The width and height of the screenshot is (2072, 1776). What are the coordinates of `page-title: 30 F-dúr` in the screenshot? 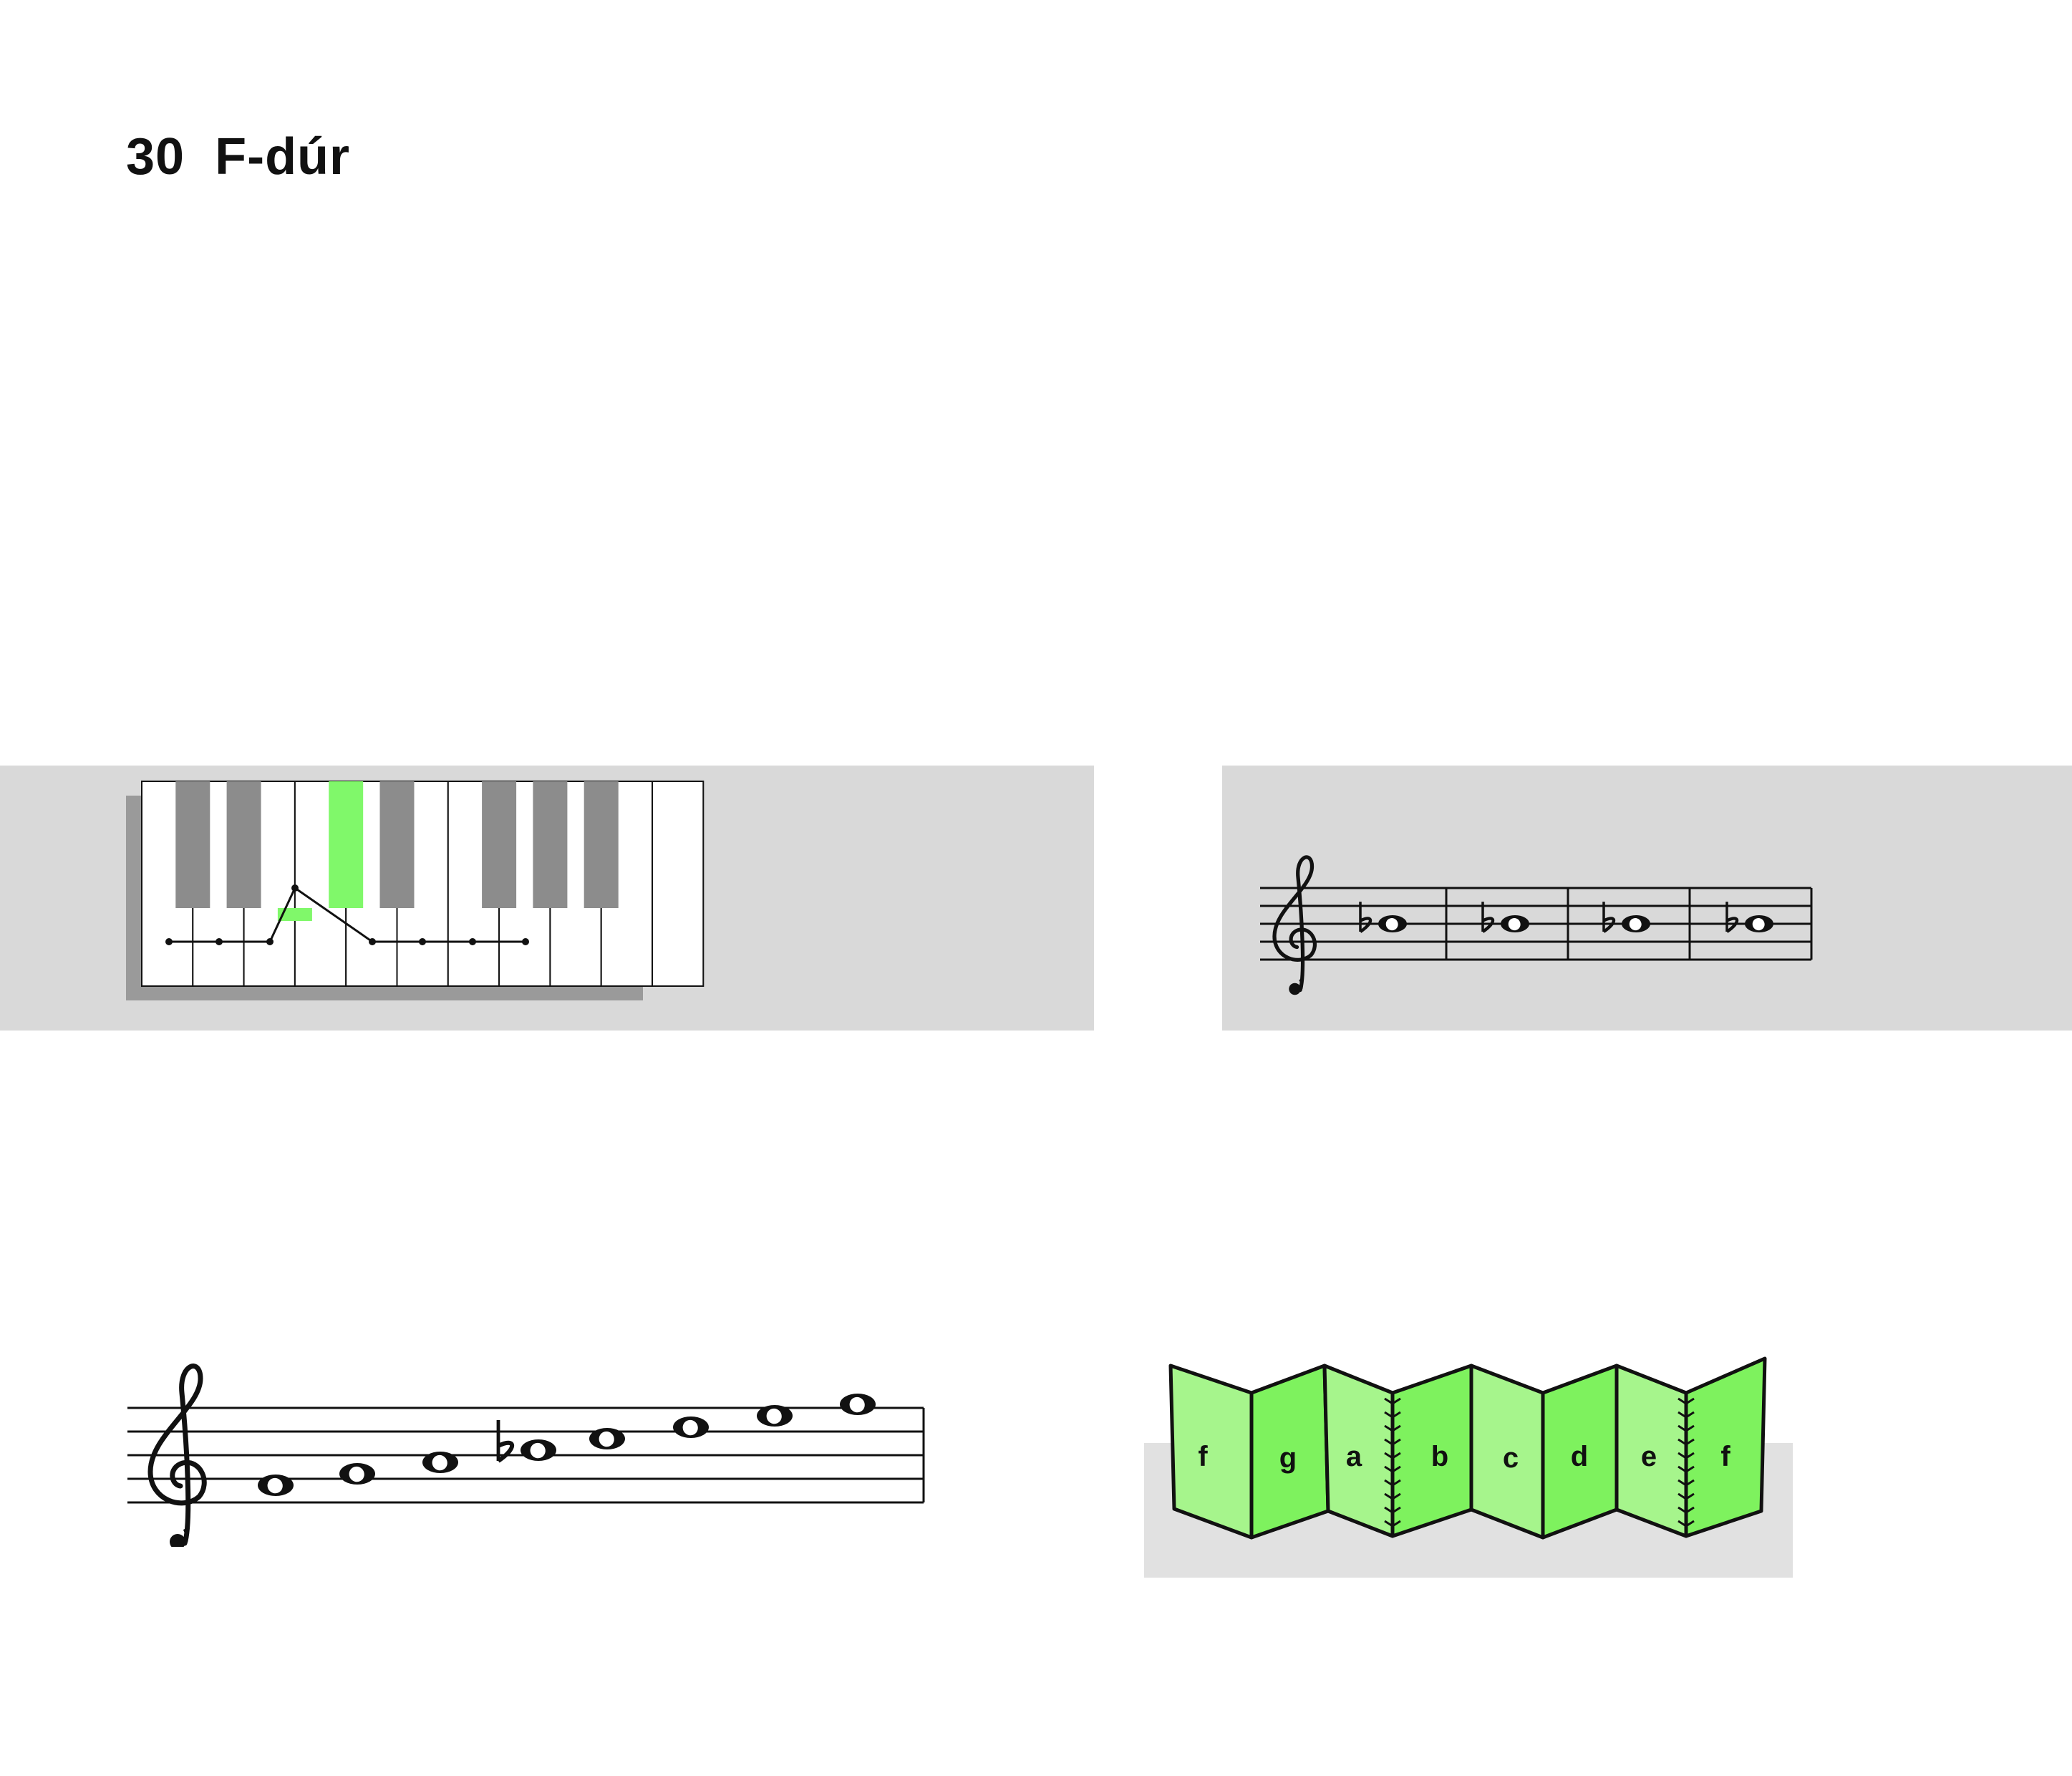 It's located at (238, 156).